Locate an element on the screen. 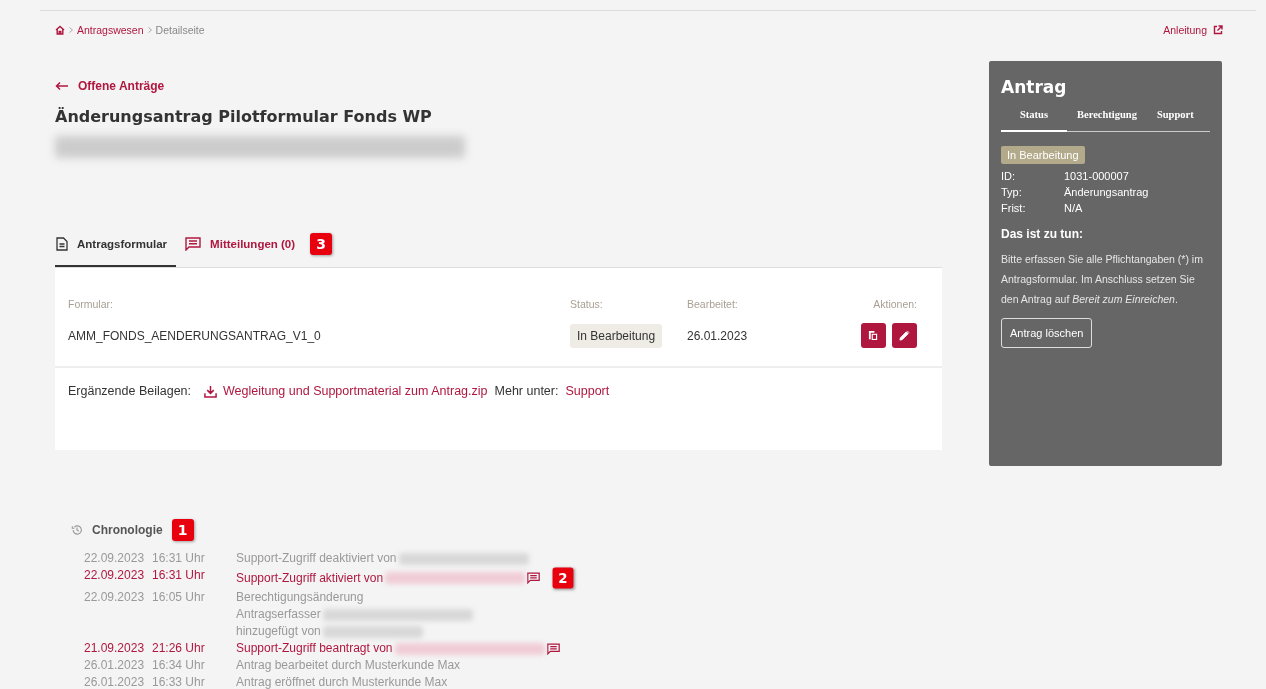  column-header: Aktionen: is located at coordinates (895, 304).